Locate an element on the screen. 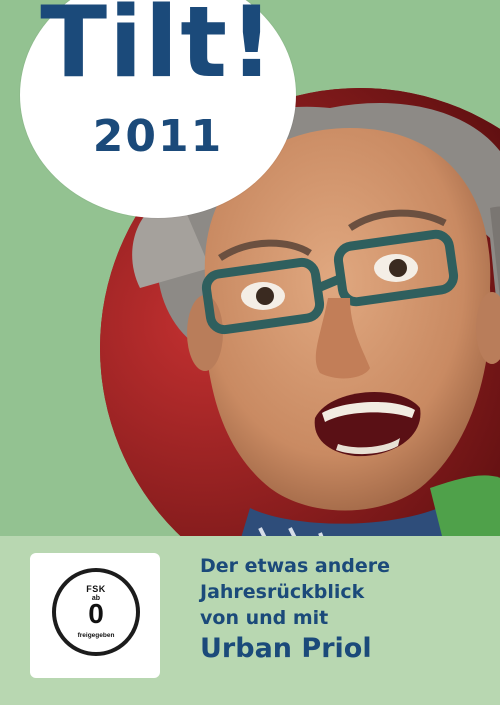  tagline-line-3: von und mit is located at coordinates (264, 618).